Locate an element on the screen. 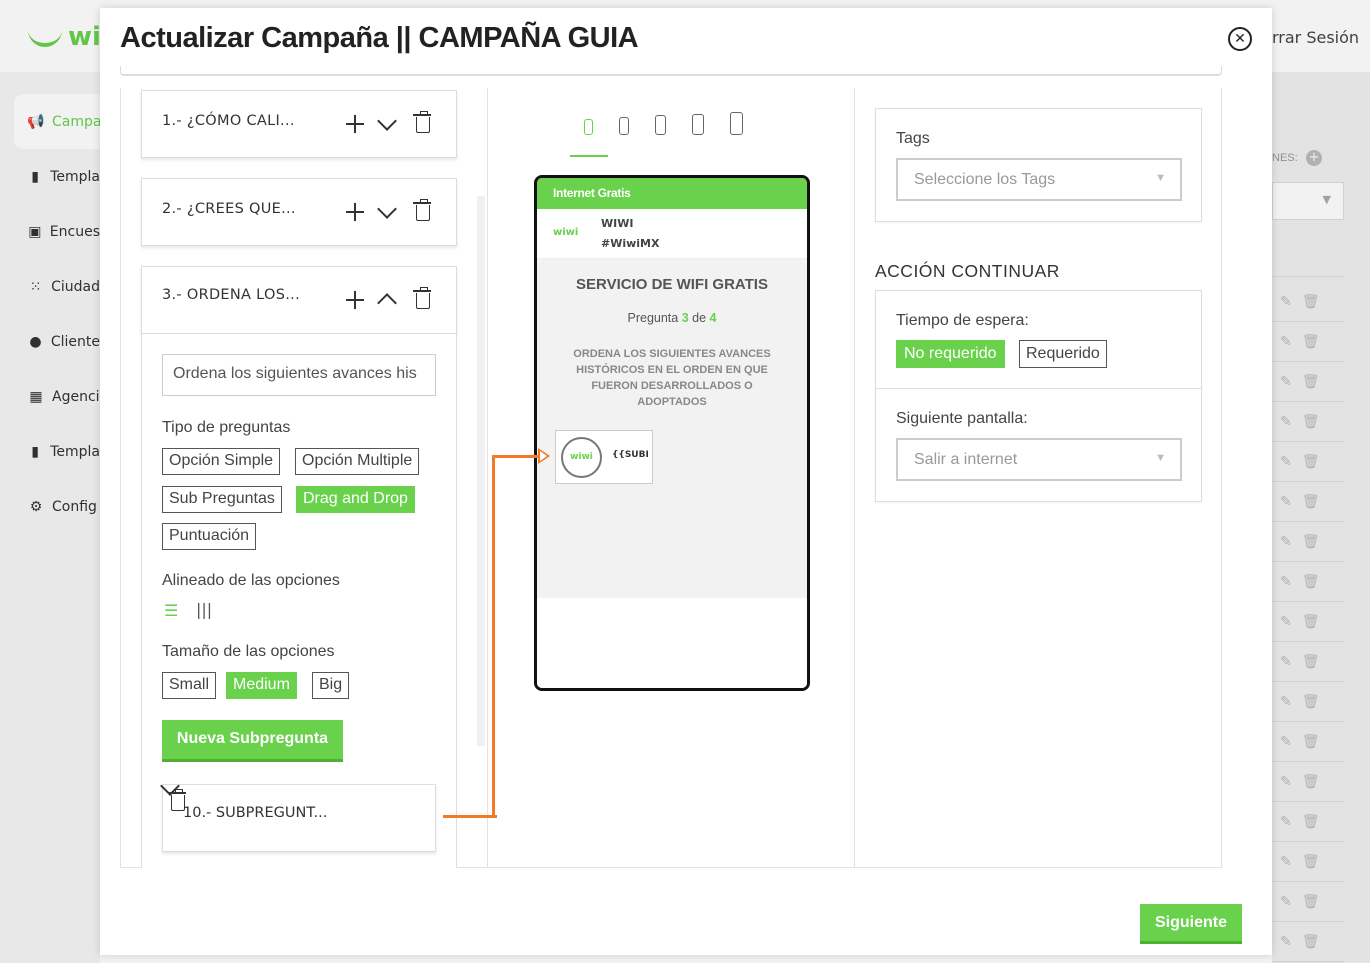 The width and height of the screenshot is (1370, 963). connector-arrow-icon is located at coordinates (544, 456).